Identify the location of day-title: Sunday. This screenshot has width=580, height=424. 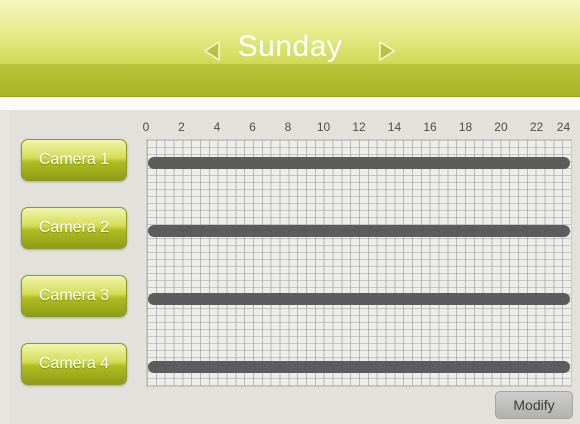
(290, 46).